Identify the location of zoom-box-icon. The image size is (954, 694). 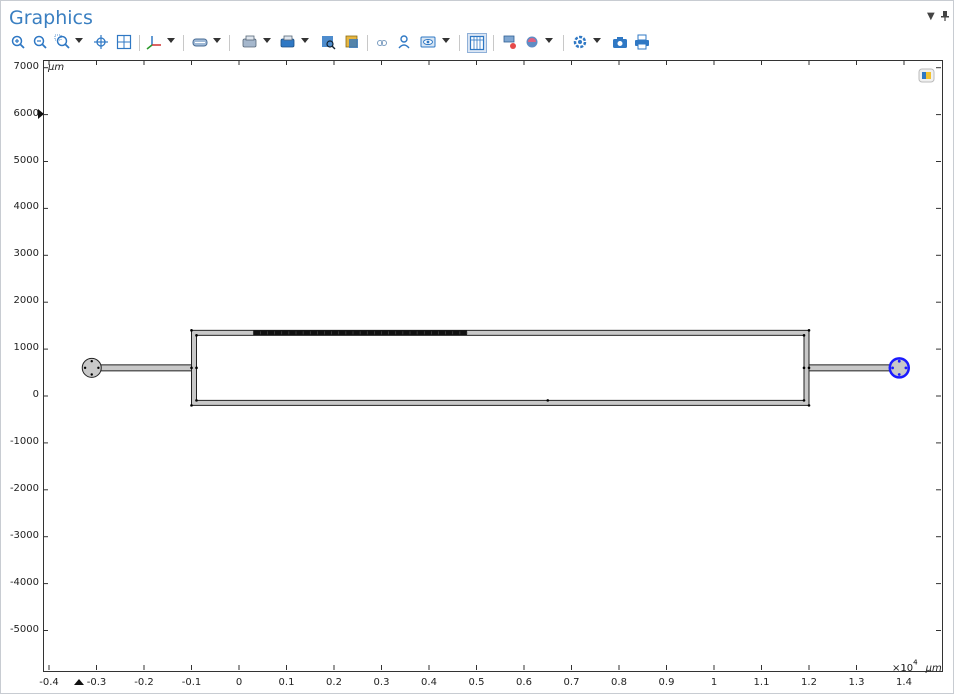
(62, 42).